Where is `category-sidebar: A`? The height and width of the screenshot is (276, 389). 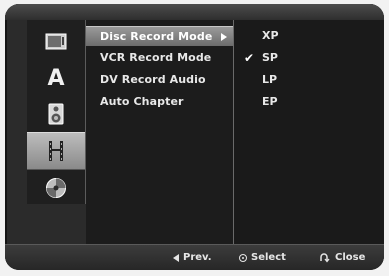 category-sidebar: A is located at coordinates (56, 112).